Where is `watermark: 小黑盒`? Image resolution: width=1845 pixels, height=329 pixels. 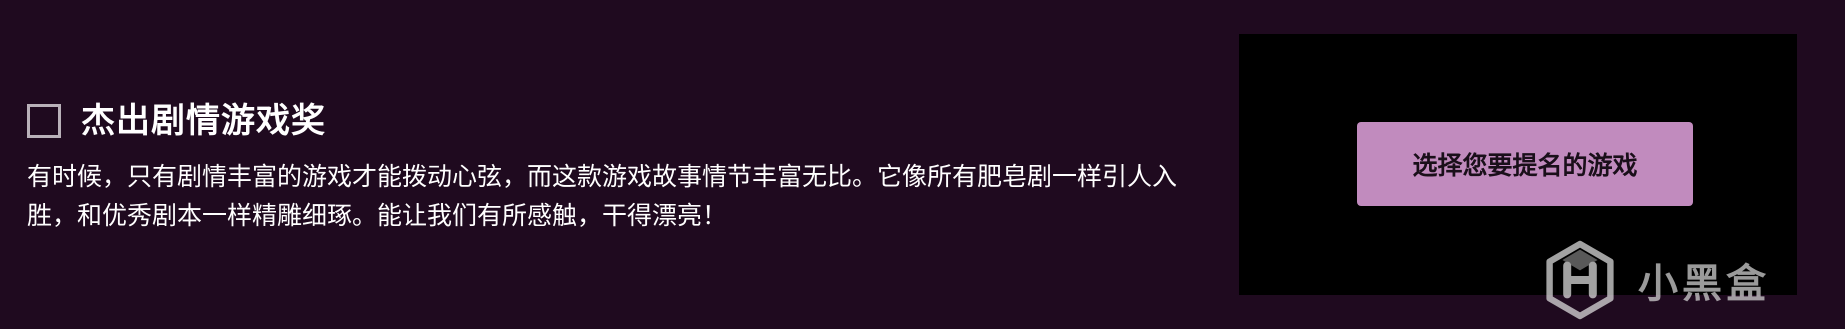
watermark: 小黑盒 is located at coordinates (1665, 280).